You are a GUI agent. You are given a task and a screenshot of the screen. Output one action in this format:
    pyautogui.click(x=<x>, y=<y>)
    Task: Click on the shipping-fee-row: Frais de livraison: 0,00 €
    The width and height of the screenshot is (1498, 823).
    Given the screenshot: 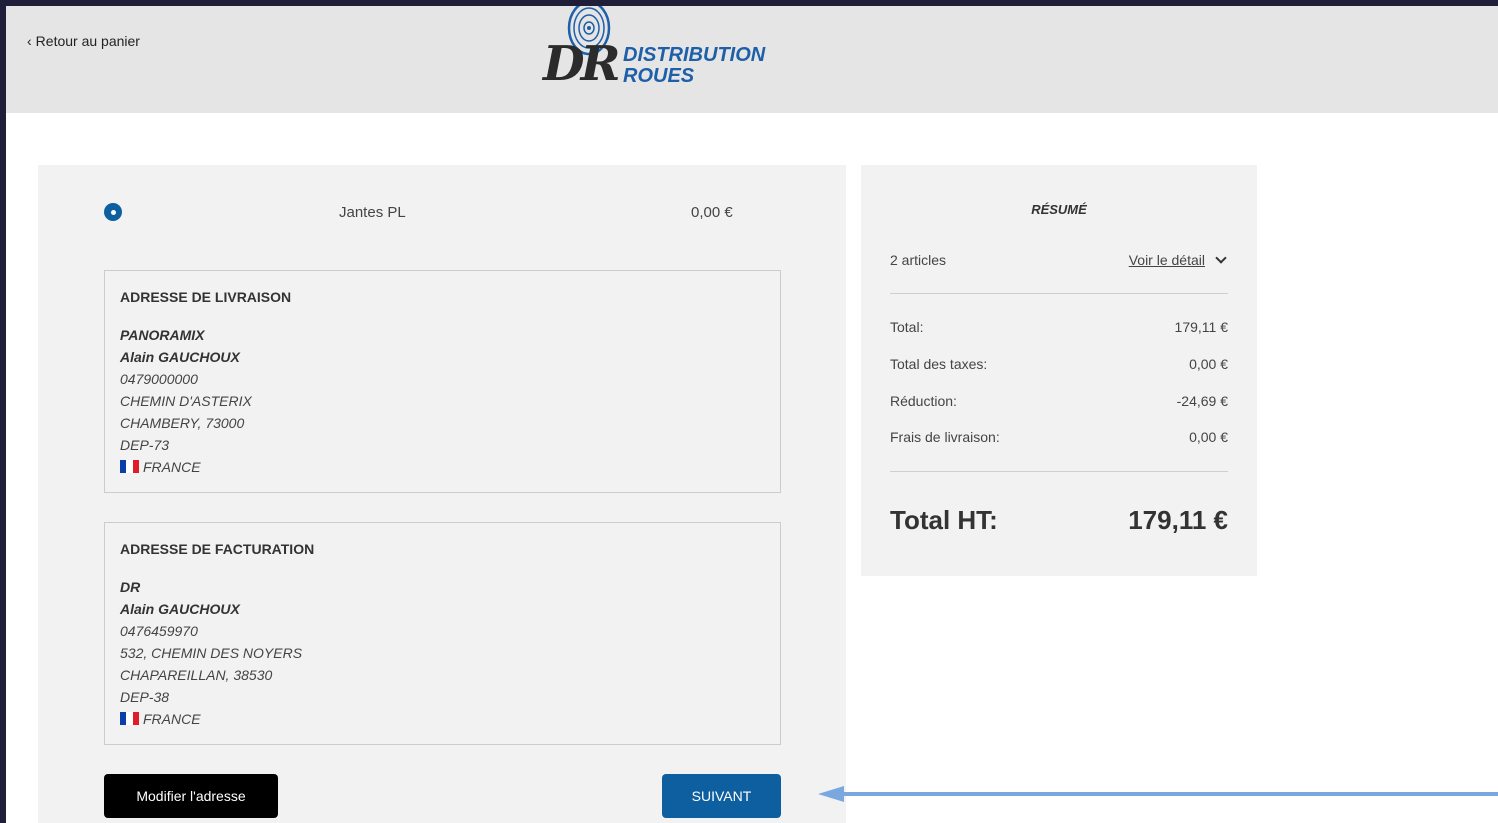 What is the action you would take?
    pyautogui.click(x=1059, y=437)
    